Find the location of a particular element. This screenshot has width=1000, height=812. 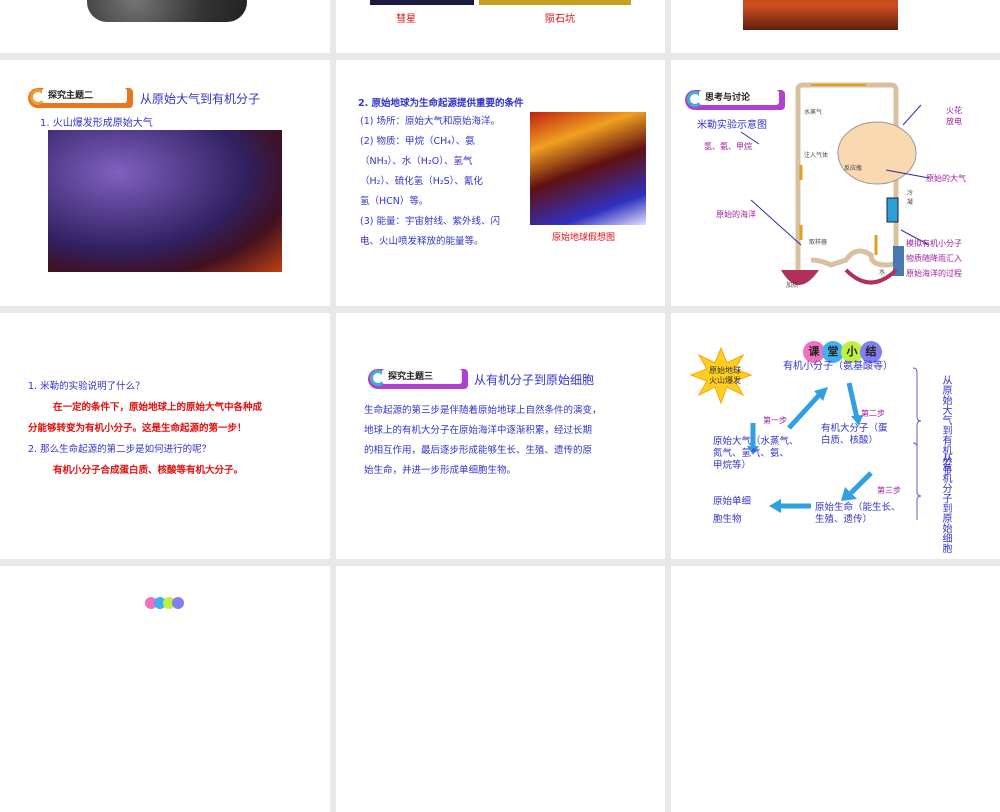

brace-label-2: 从有机分子到原始细胞 is located at coordinates (945, 503).